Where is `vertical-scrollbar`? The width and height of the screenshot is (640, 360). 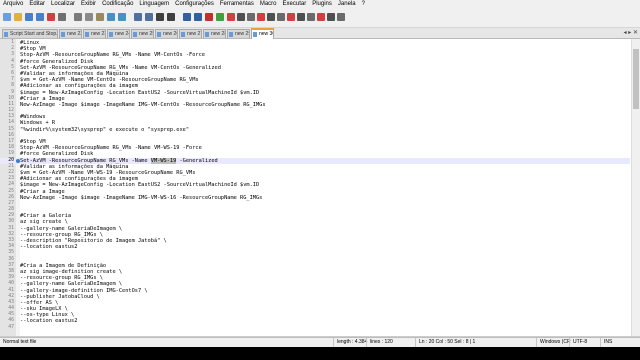
vertical-scrollbar is located at coordinates (635, 187).